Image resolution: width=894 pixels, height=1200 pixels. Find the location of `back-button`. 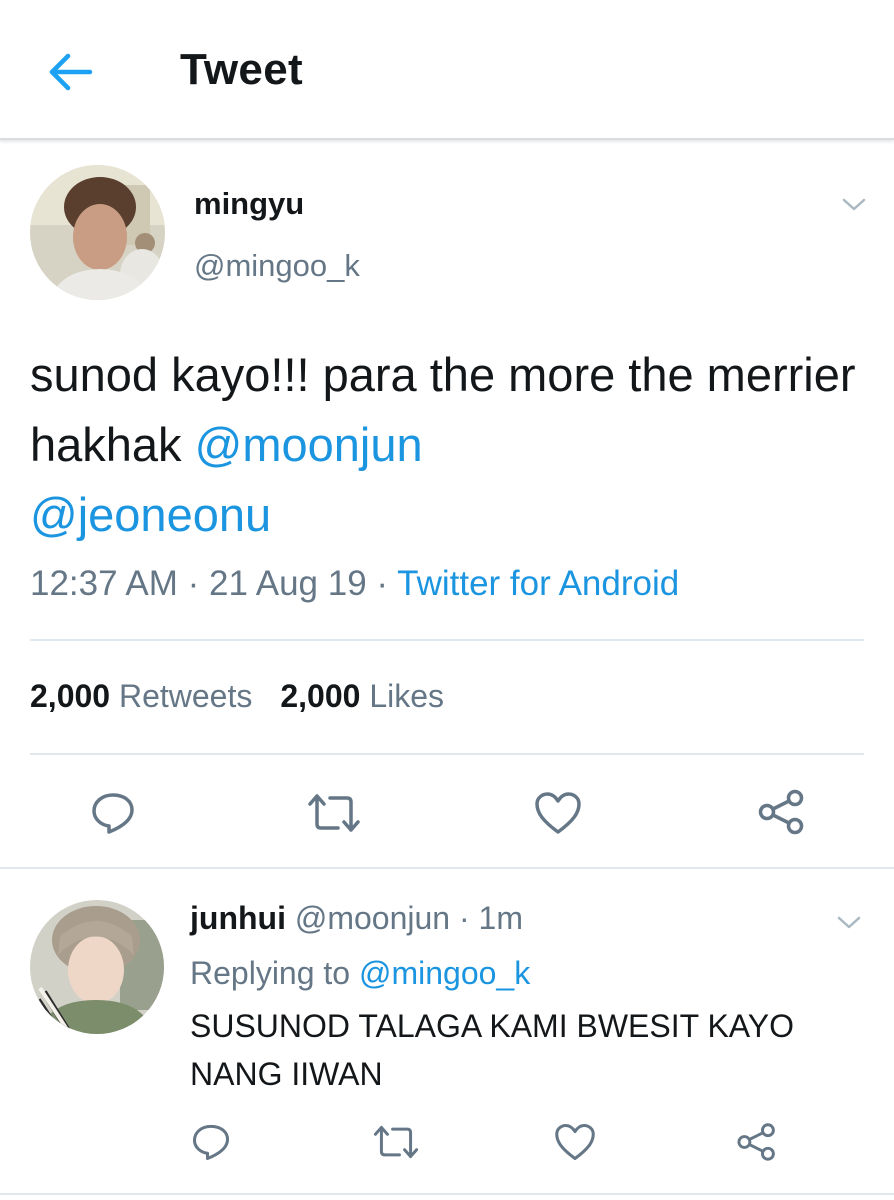

back-button is located at coordinates (70, 72).